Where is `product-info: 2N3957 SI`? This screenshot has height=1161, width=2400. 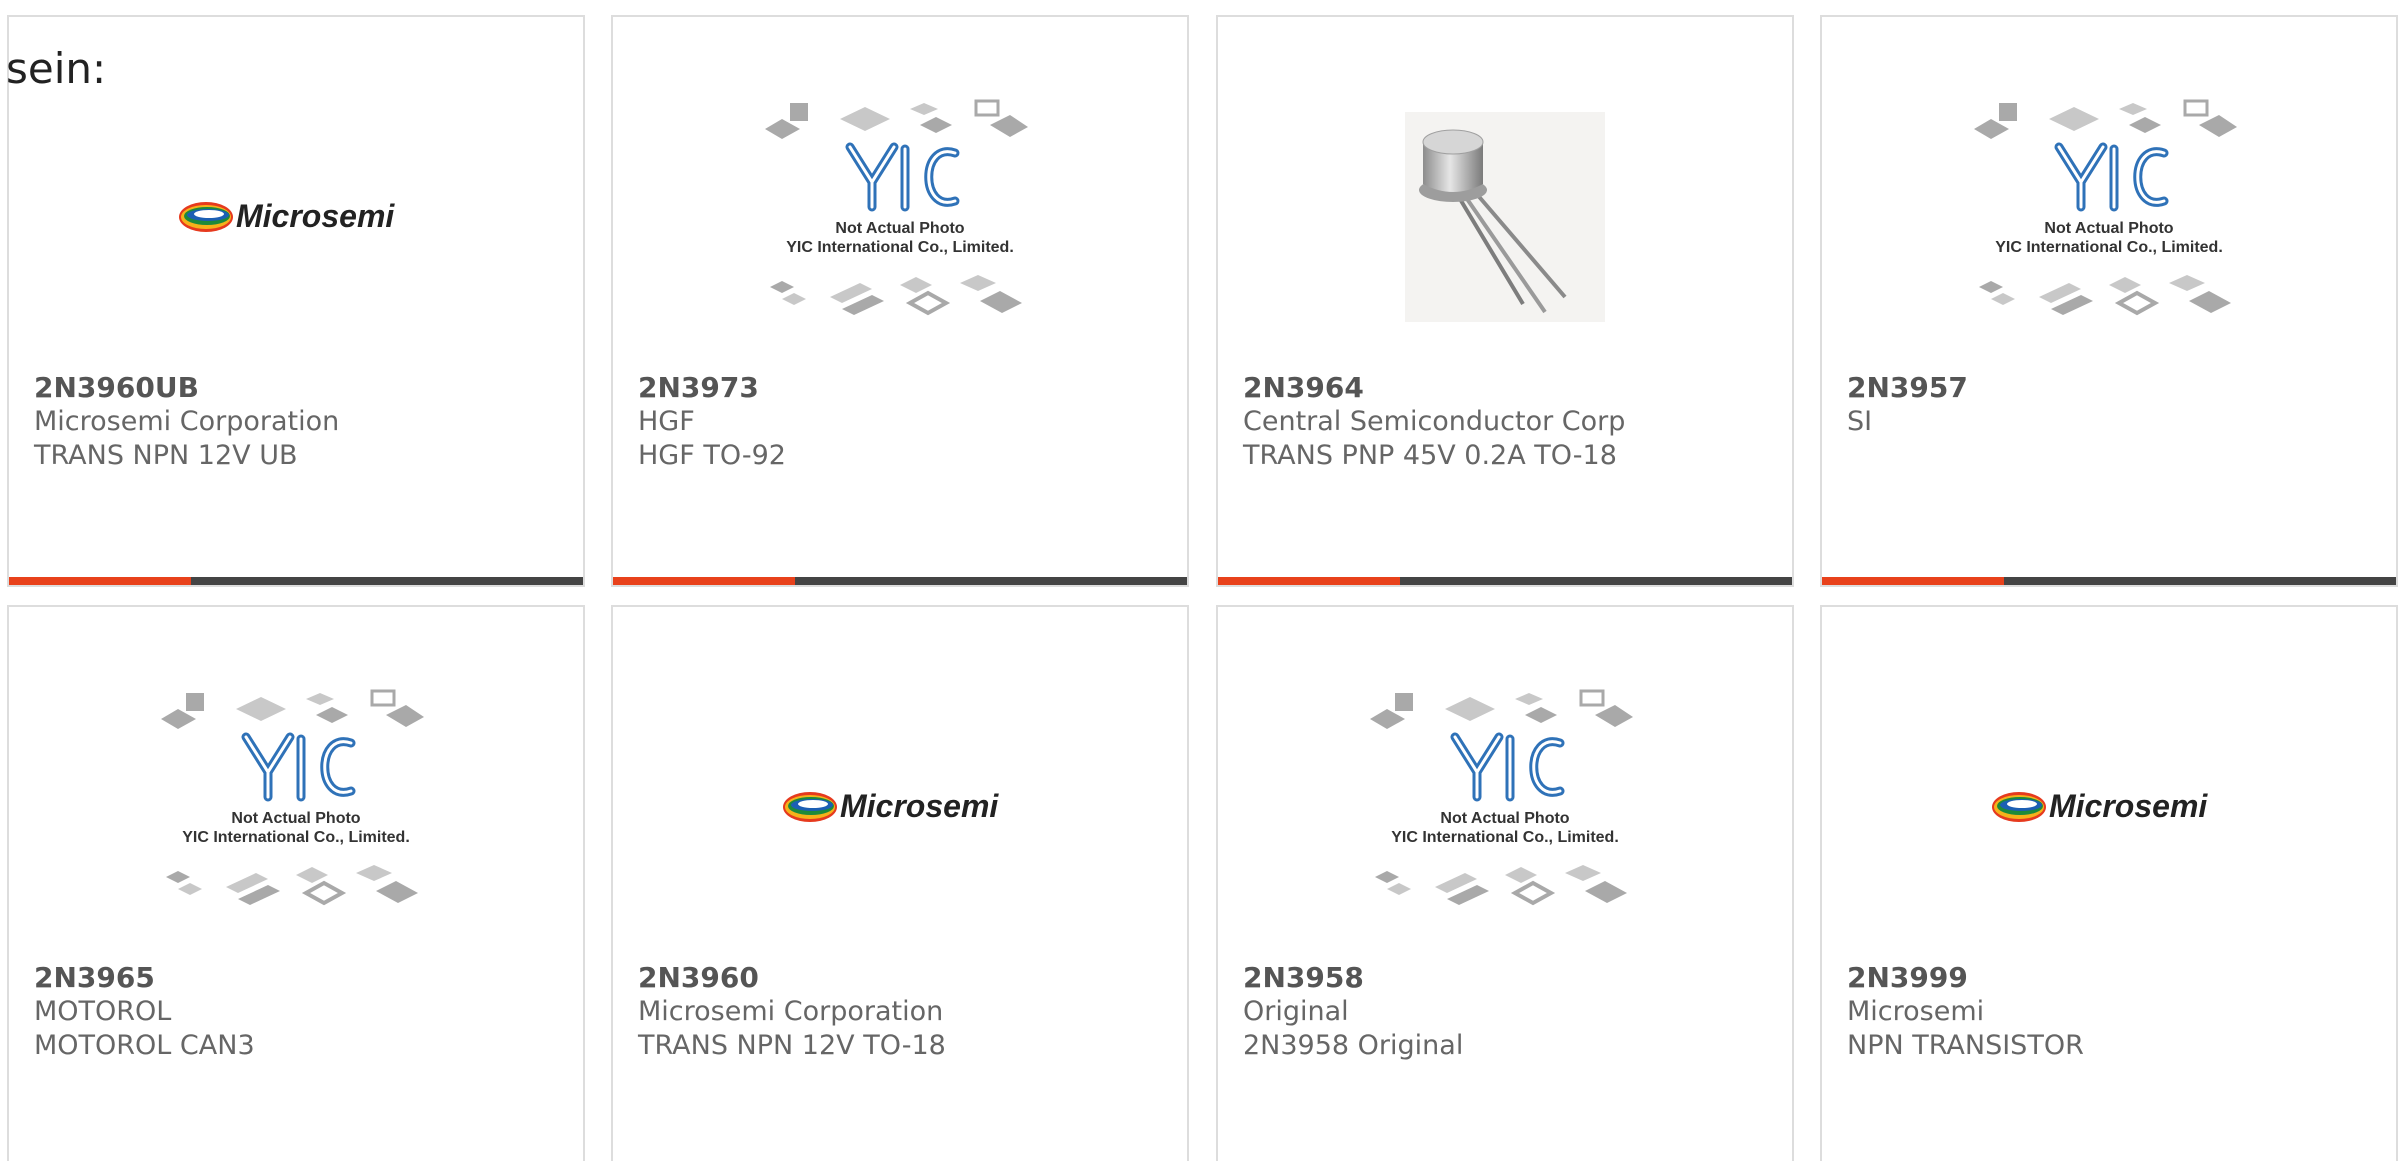 product-info: 2N3957 SI is located at coordinates (2116, 405).